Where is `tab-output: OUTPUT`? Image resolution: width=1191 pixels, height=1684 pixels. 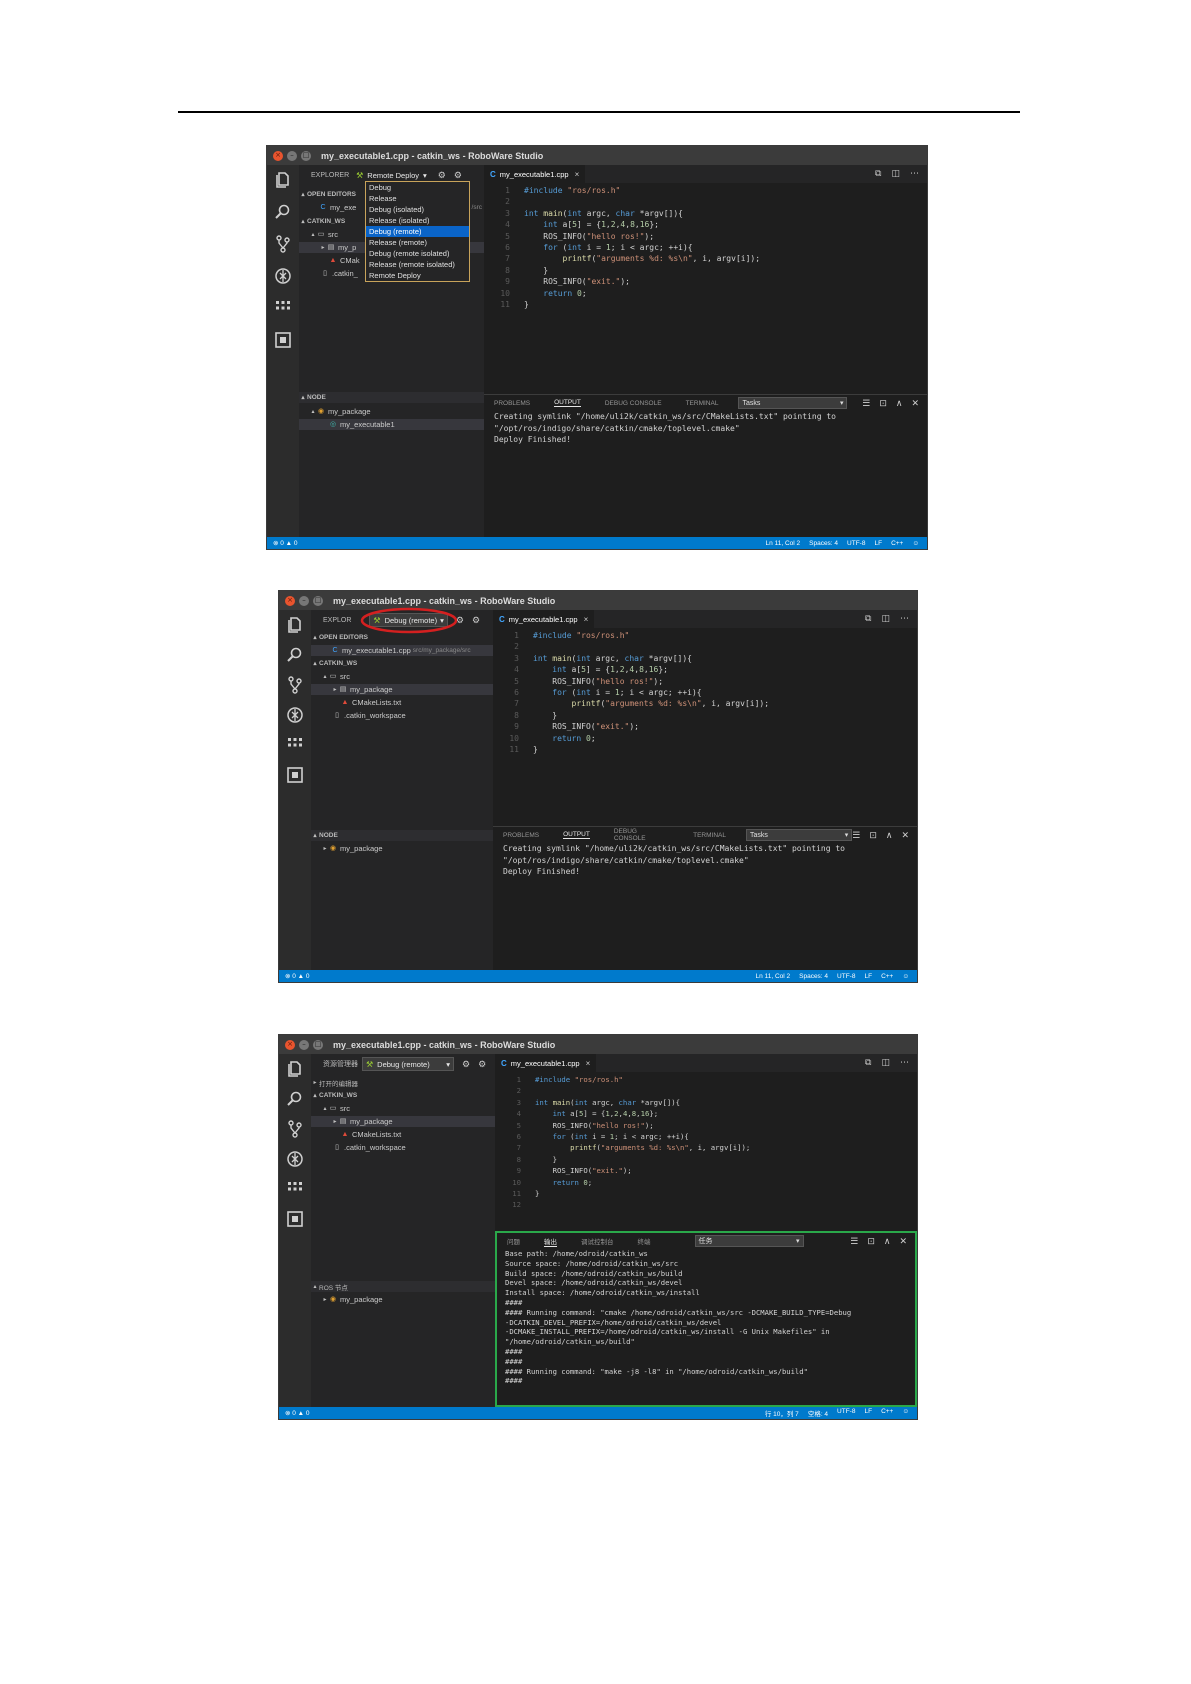 tab-output: OUTPUT is located at coordinates (567, 403).